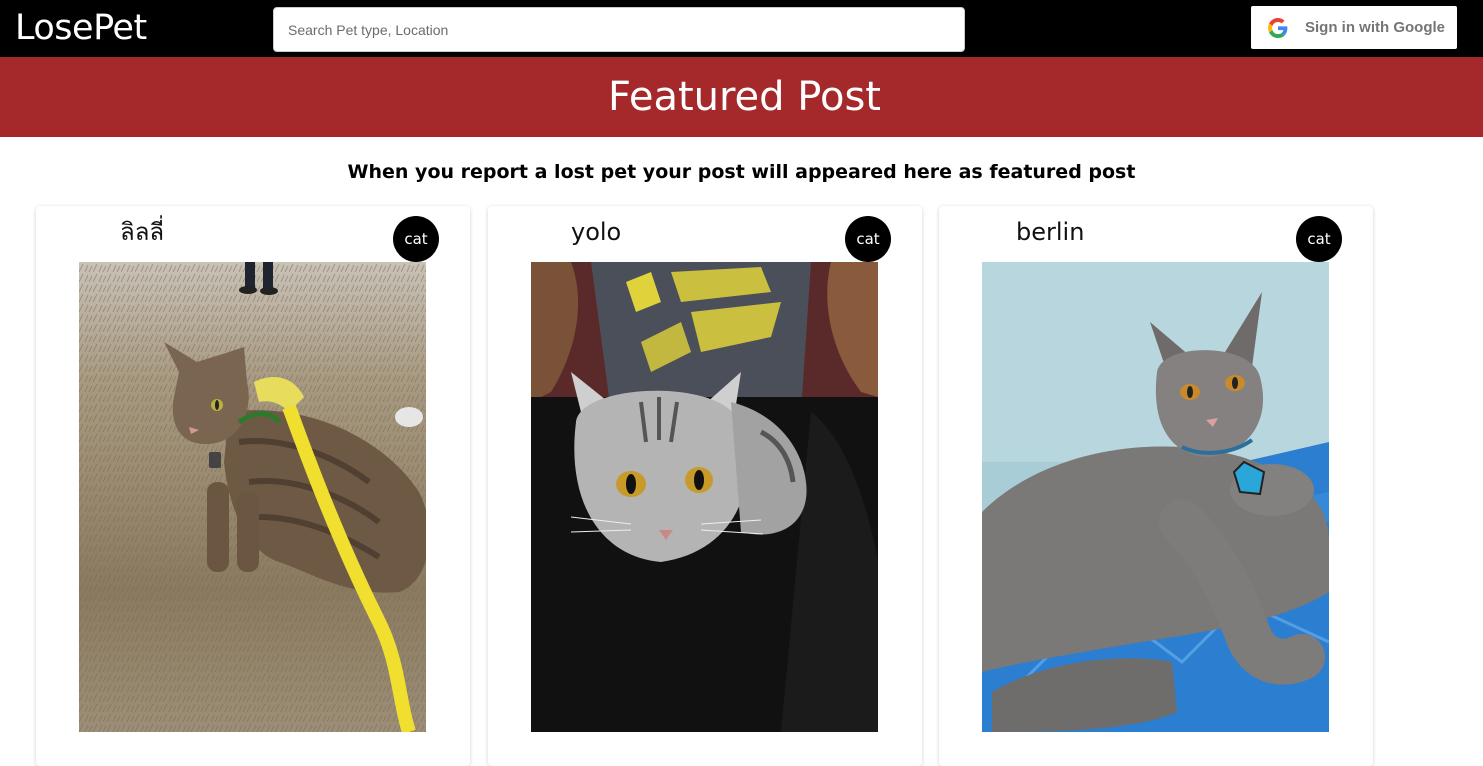 The image size is (1483, 766). Describe the element at coordinates (619, 29) in the screenshot. I see `search-input` at that location.